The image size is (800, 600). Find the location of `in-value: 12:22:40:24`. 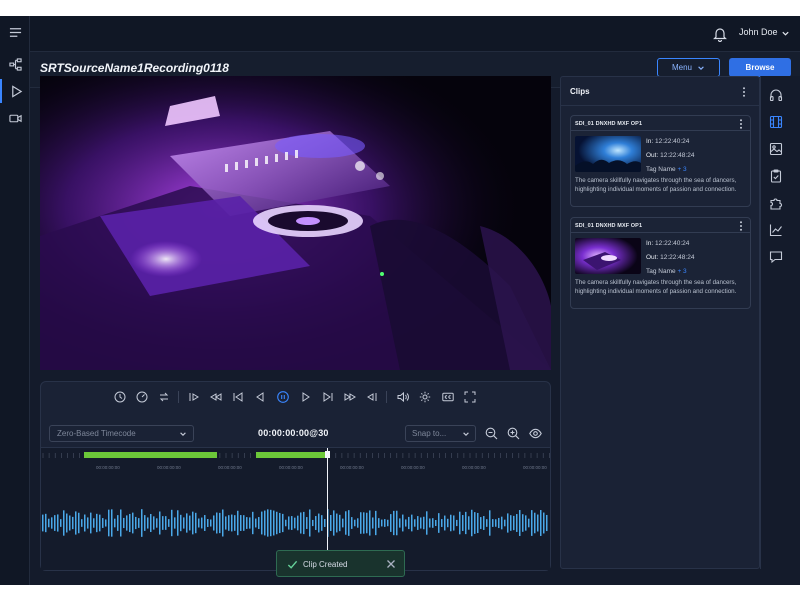

in-value: 12:22:40:24 is located at coordinates (672, 243).